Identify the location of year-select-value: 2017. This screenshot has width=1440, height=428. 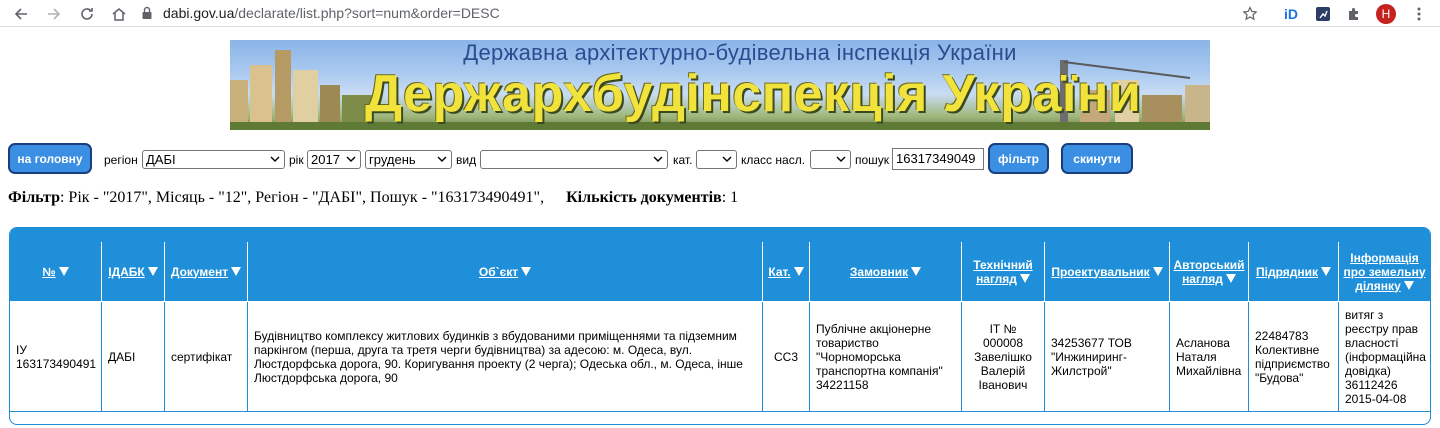
(325, 159).